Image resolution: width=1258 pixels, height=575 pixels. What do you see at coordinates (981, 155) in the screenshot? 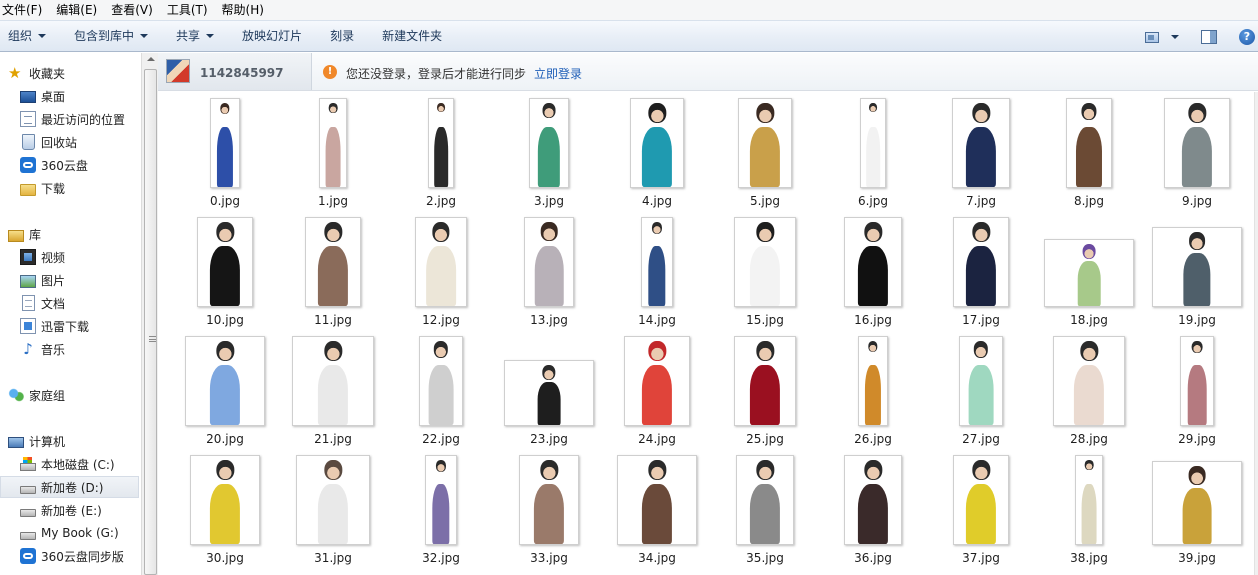
I see `file-item: 7.jpg` at bounding box center [981, 155].